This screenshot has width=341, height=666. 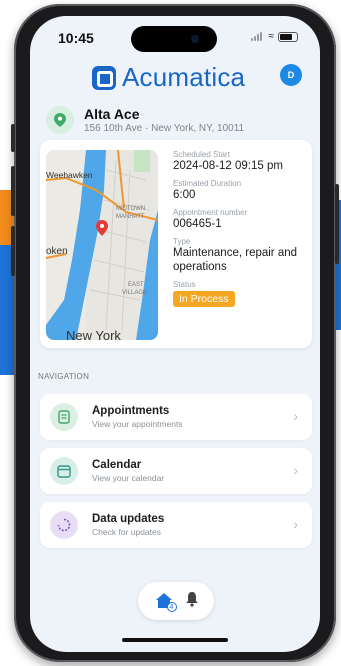 What do you see at coordinates (176, 417) in the screenshot?
I see `nav-item-appointments: Appointments View your appointments ›` at bounding box center [176, 417].